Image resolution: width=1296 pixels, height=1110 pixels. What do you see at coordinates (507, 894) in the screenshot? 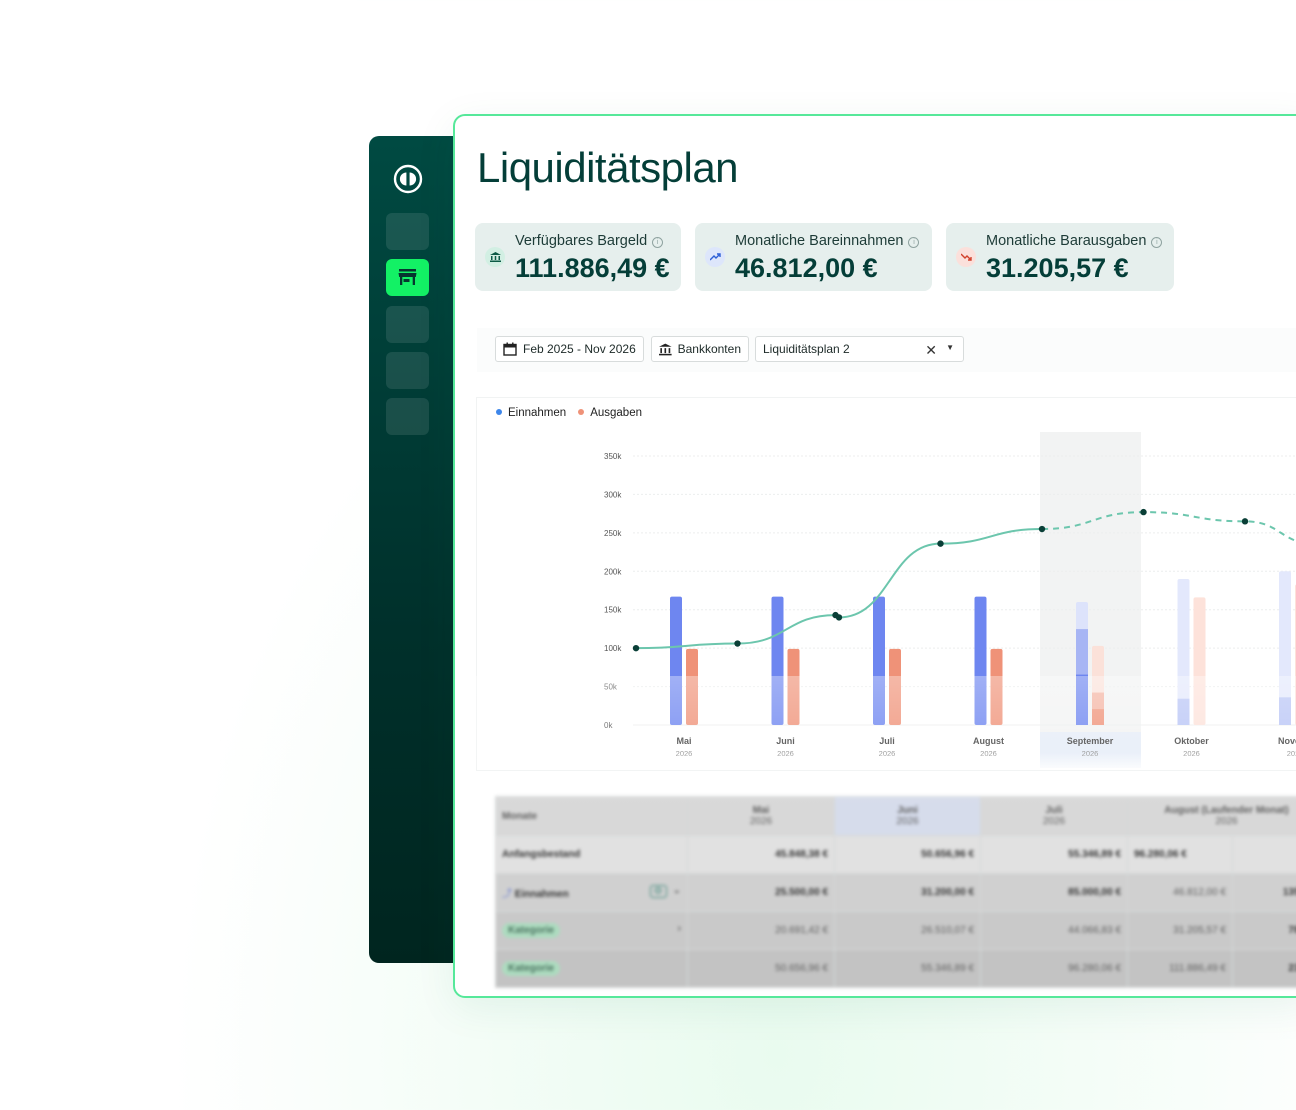
I see `trend-up-icon: ⤴` at bounding box center [507, 894].